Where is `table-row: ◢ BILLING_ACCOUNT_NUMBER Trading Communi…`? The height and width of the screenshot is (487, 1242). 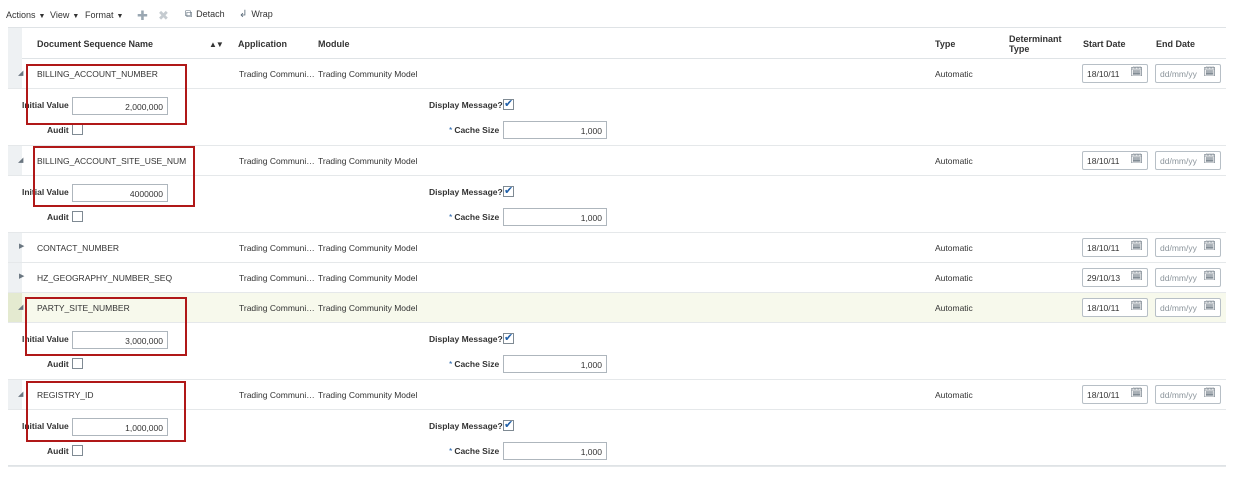
table-row: ◢ BILLING_ACCOUNT_NUMBER Trading Communi… is located at coordinates (617, 74).